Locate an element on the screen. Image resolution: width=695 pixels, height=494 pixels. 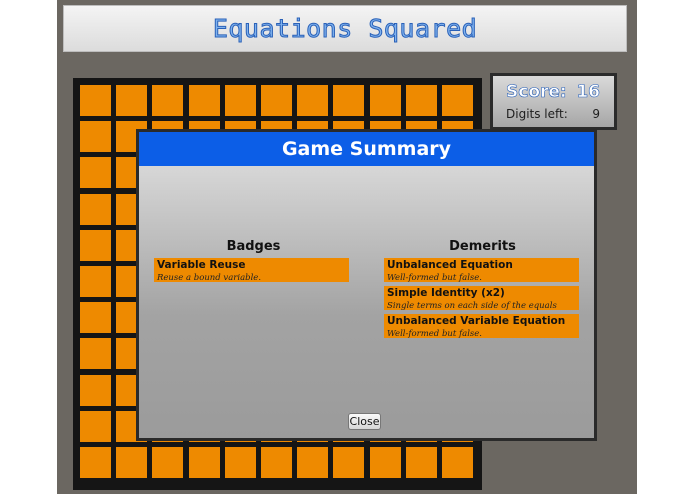
digits-left-value: 9 is located at coordinates (596, 114).